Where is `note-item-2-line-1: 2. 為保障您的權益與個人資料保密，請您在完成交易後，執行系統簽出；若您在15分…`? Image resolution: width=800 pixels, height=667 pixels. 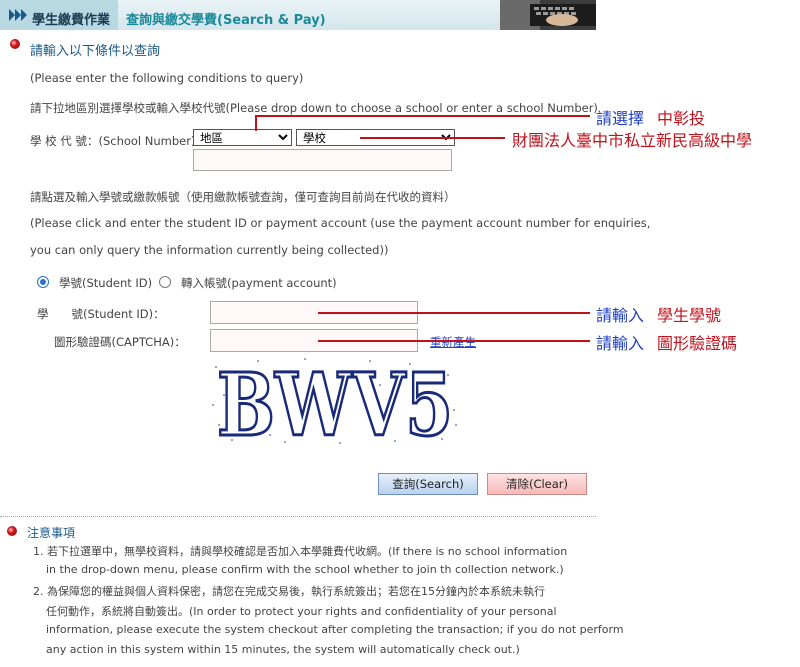
note-item-2-line-1: 2. 為保障您的權益與個人資料保密，請您在完成交易後，執行系統簽出；若您在15分… is located at coordinates (289, 591).